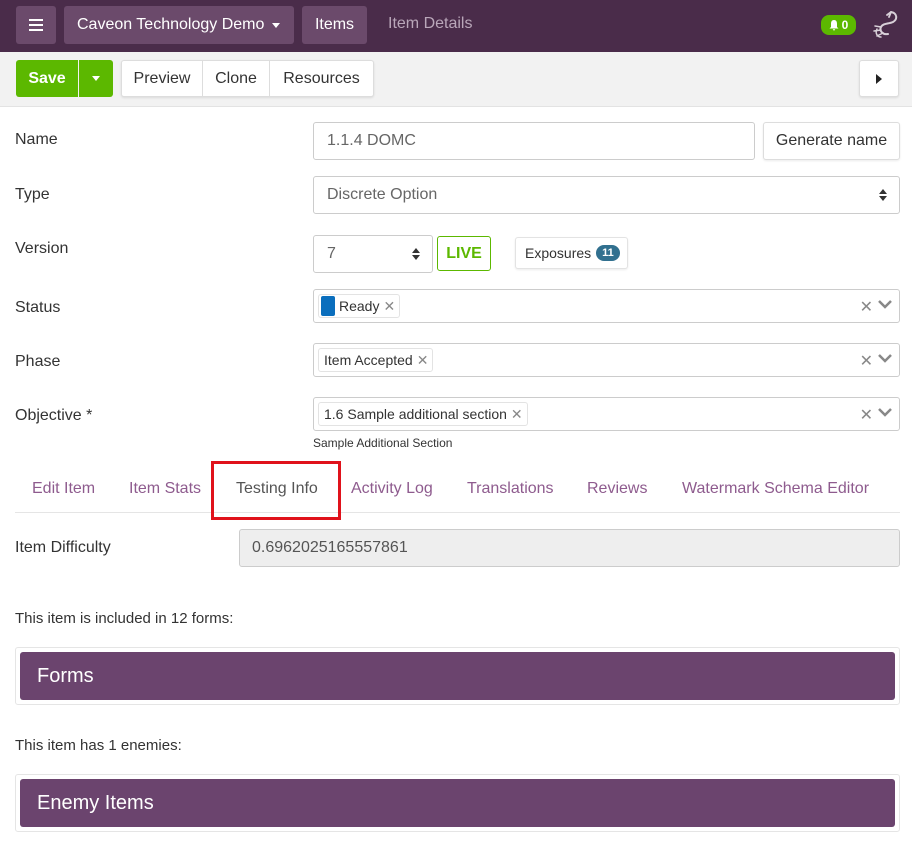 The height and width of the screenshot is (842, 912). What do you see at coordinates (606, 414) in the screenshot?
I see `objective-select: 1.6 Sample additional section ✕ ✕` at bounding box center [606, 414].